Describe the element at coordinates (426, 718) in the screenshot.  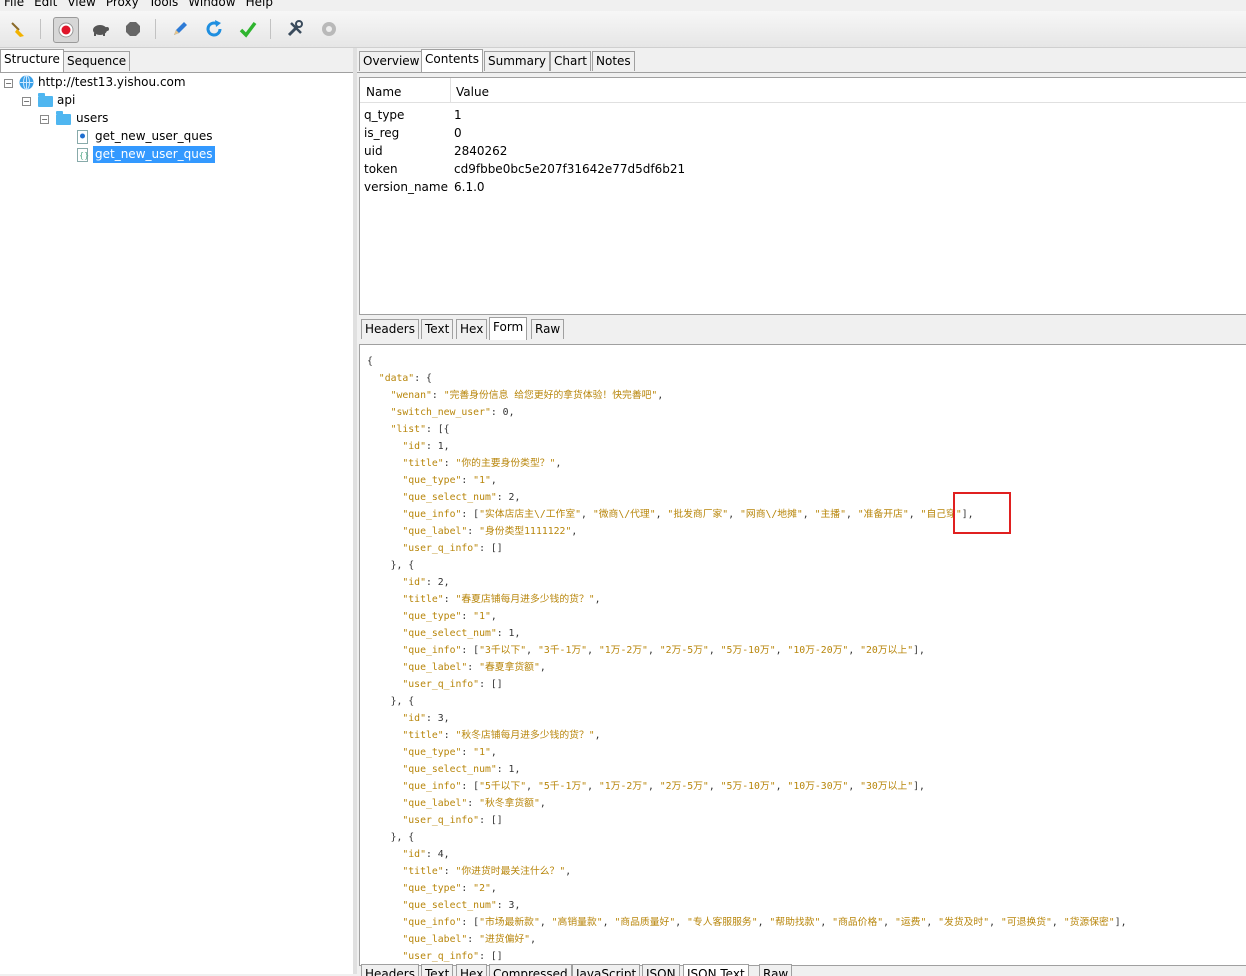
I see `json-line: "id": 3,` at that location.